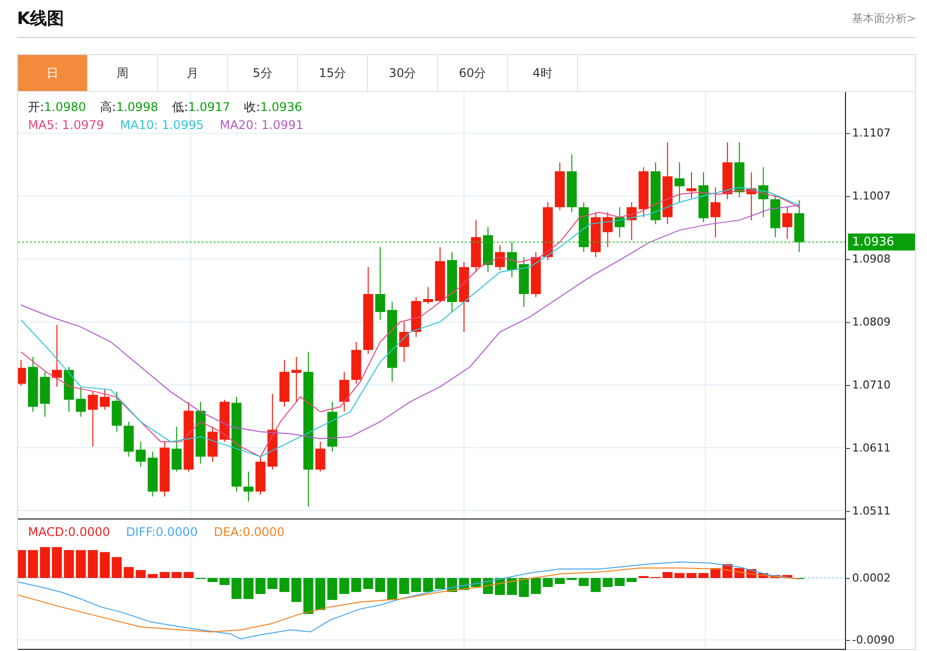  What do you see at coordinates (162, 532) in the screenshot?
I see `macd-legend-label: DIFF:0.0000` at bounding box center [162, 532].